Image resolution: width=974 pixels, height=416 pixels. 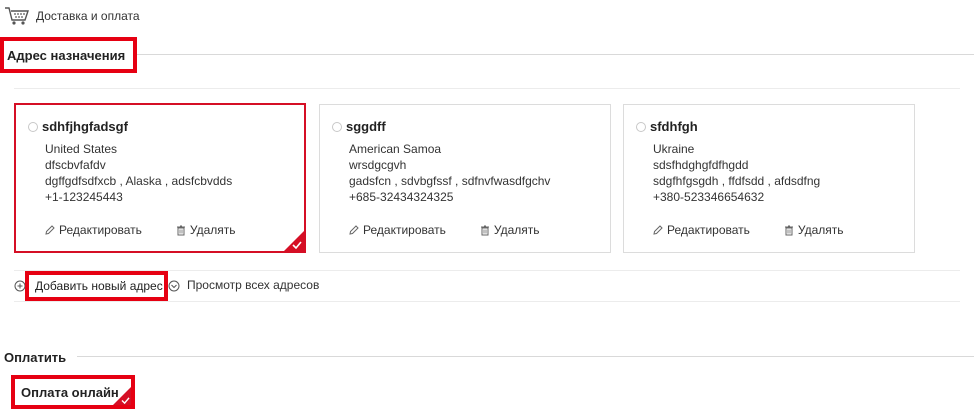 I want to click on address-city-line: gadsfcn , sdvbgfssf , sdfnvfwasdfgchv, so click(x=450, y=181).